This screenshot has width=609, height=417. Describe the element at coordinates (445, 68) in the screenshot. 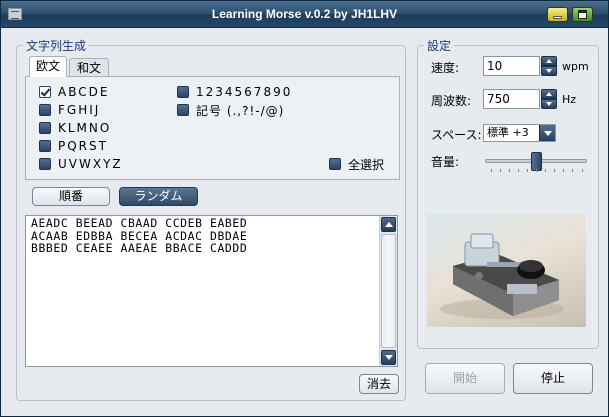

I see `speed-label: 速度:` at that location.